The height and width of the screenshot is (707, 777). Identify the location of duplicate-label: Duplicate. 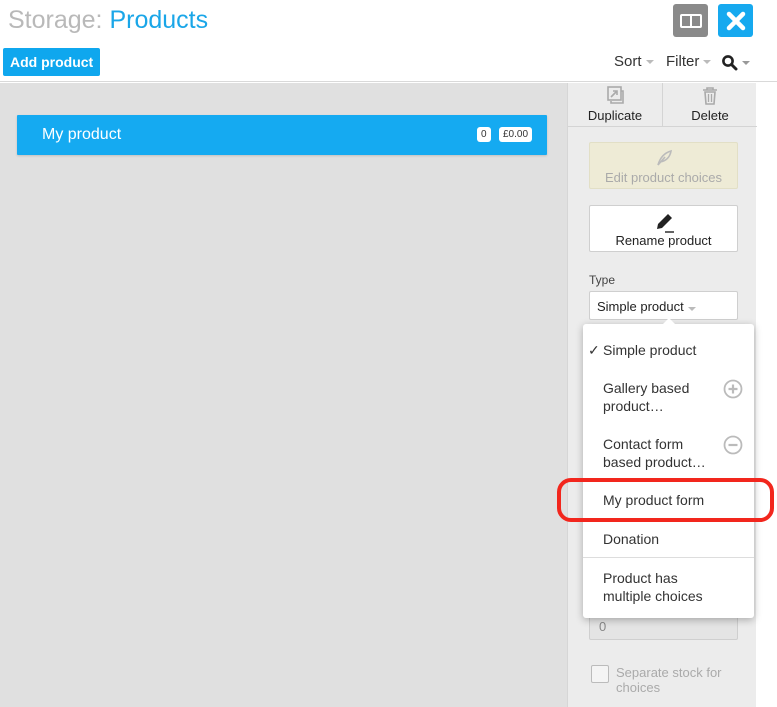
(615, 115).